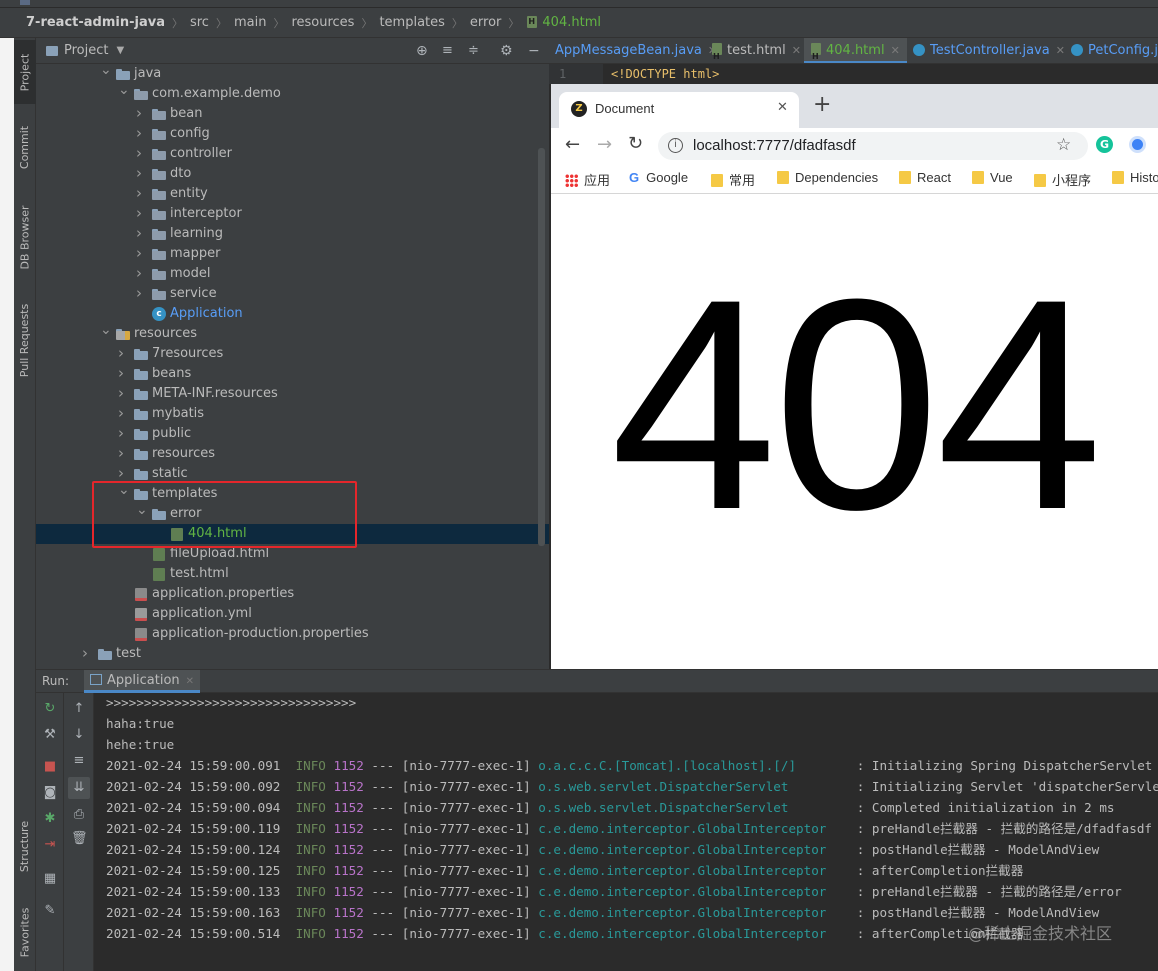  What do you see at coordinates (292, 134) in the screenshot?
I see `tree-item: › config` at bounding box center [292, 134].